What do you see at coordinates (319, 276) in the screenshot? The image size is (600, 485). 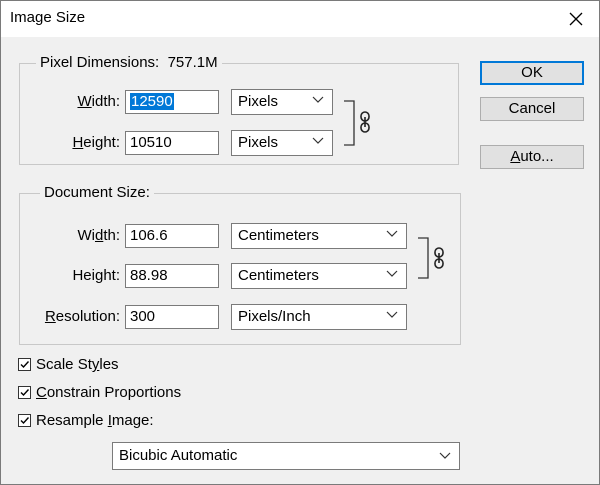 I see `doc-height-unit-select: Centimeters` at bounding box center [319, 276].